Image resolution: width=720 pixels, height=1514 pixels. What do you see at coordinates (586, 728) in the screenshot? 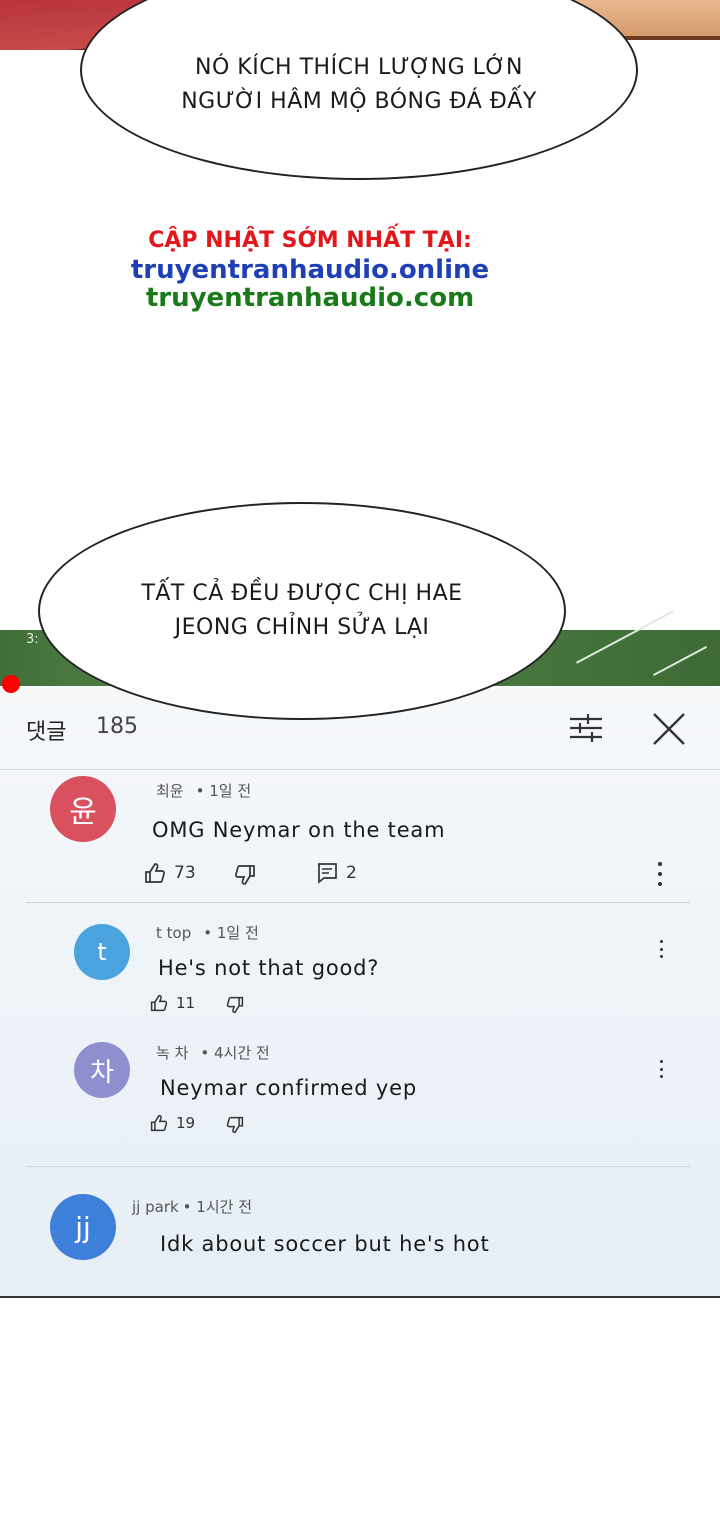
I see `sliders-icon` at bounding box center [586, 728].